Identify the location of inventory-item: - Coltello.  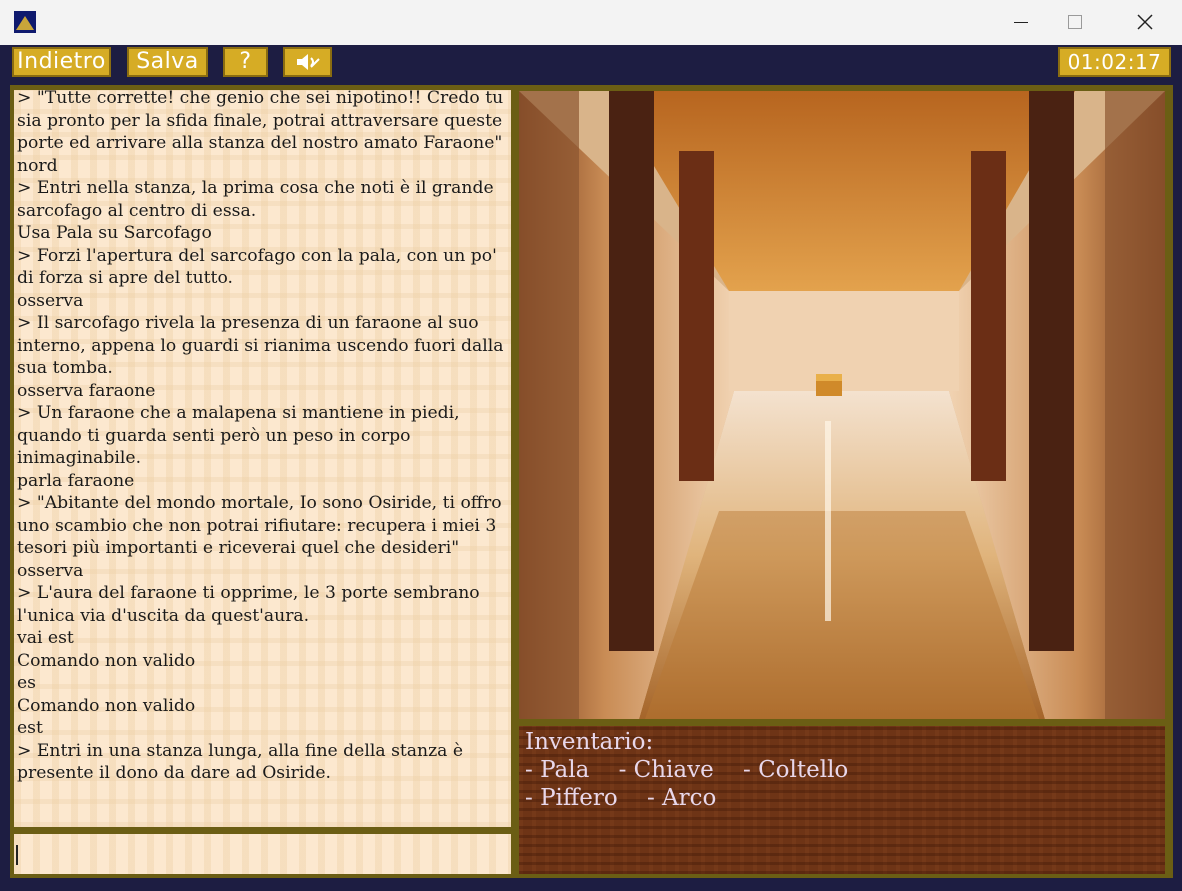
(795, 770).